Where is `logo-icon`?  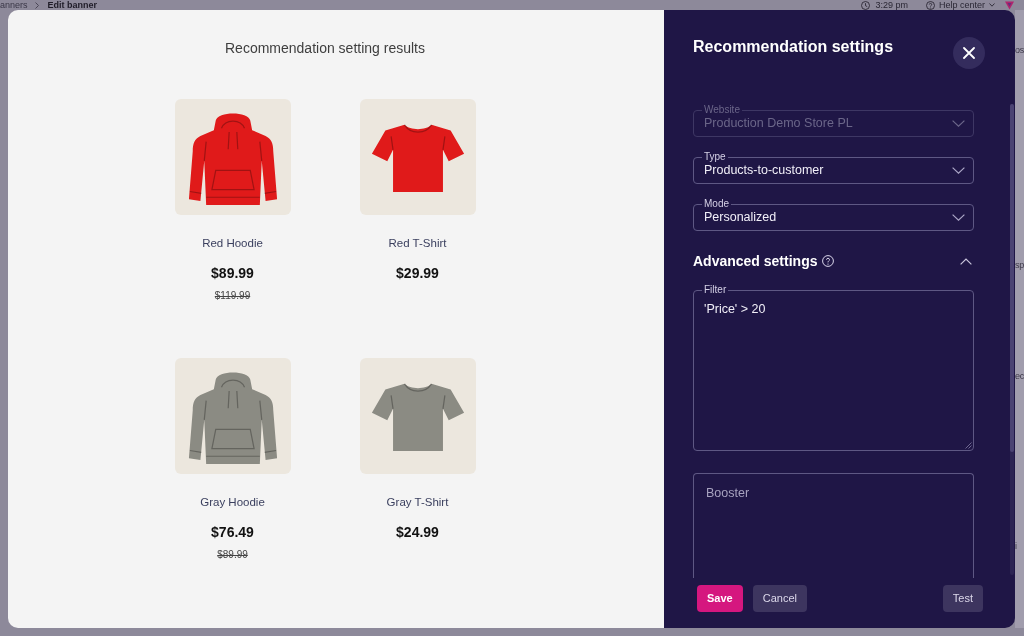 logo-icon is located at coordinates (1009, 5).